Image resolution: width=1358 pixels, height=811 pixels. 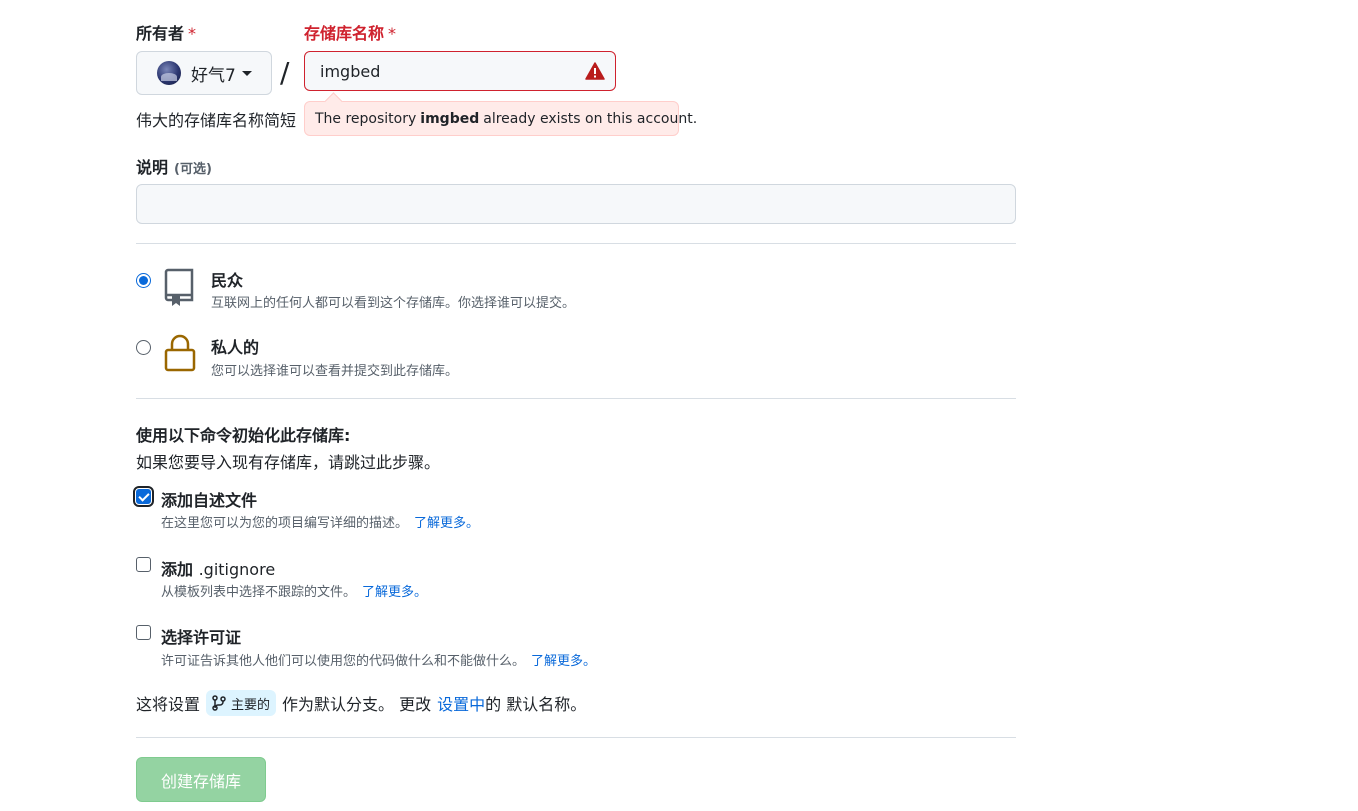 What do you see at coordinates (192, 33) in the screenshot?
I see `owner-required-mark: *` at bounding box center [192, 33].